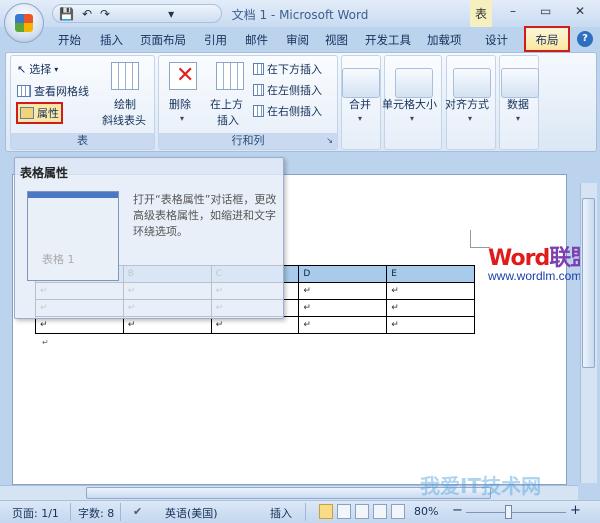  Describe the element at coordinates (380, 511) in the screenshot. I see `outline-view-icon` at that location.